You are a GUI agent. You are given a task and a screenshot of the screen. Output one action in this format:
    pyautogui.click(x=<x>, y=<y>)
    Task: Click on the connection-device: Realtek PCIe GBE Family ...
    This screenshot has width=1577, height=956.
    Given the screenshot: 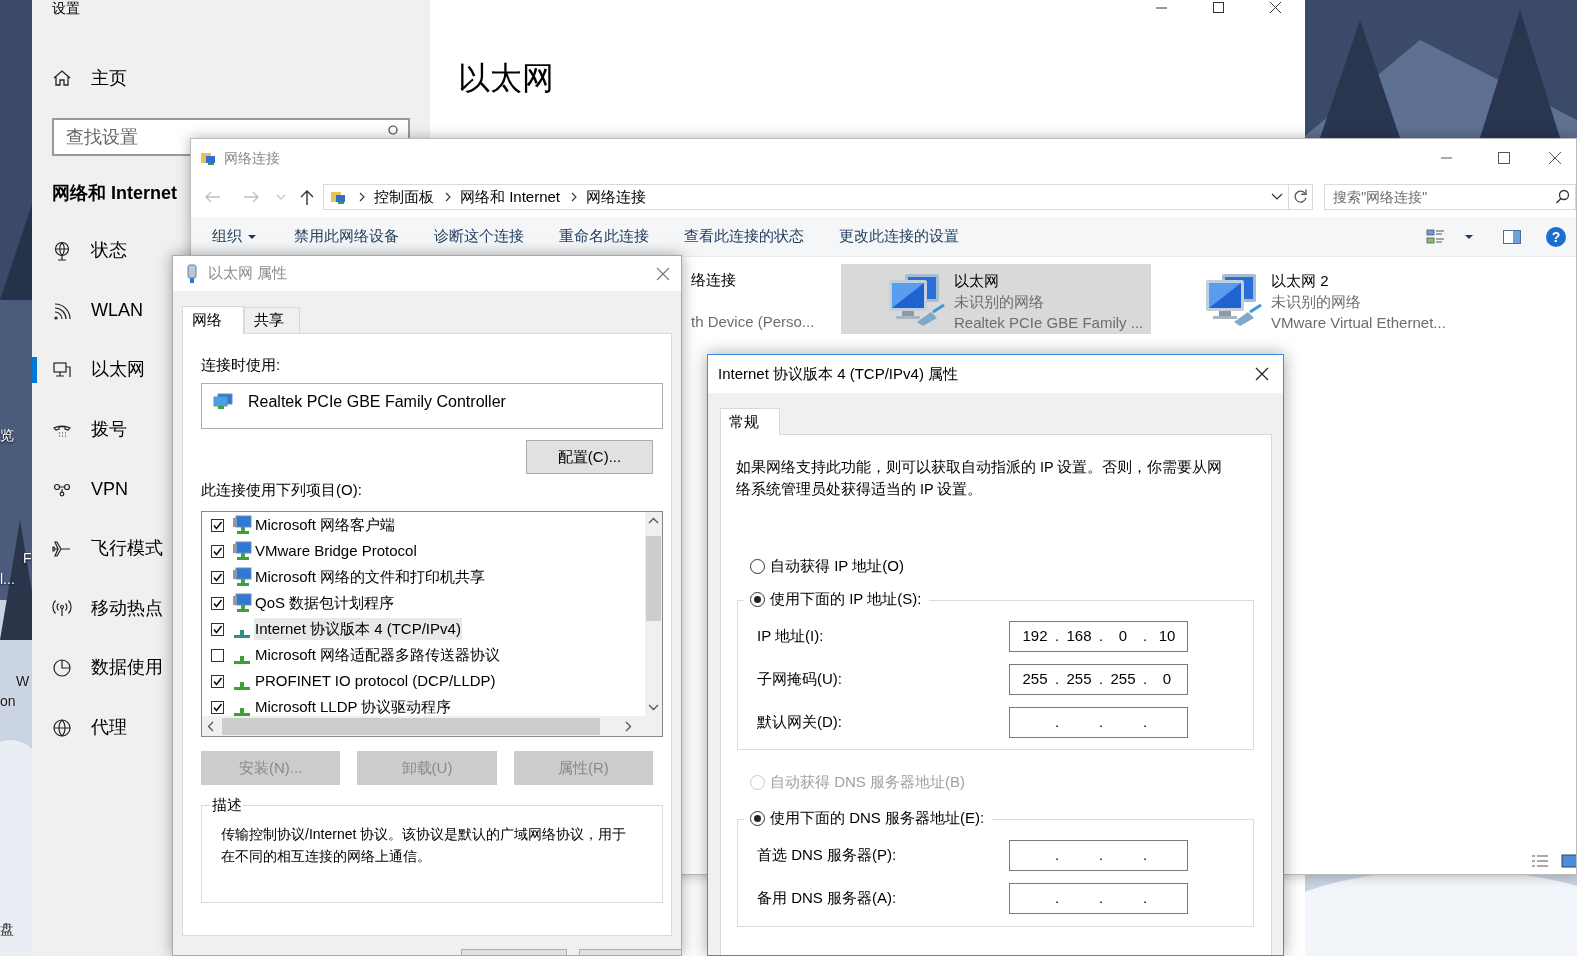 What is the action you would take?
    pyautogui.click(x=1049, y=323)
    